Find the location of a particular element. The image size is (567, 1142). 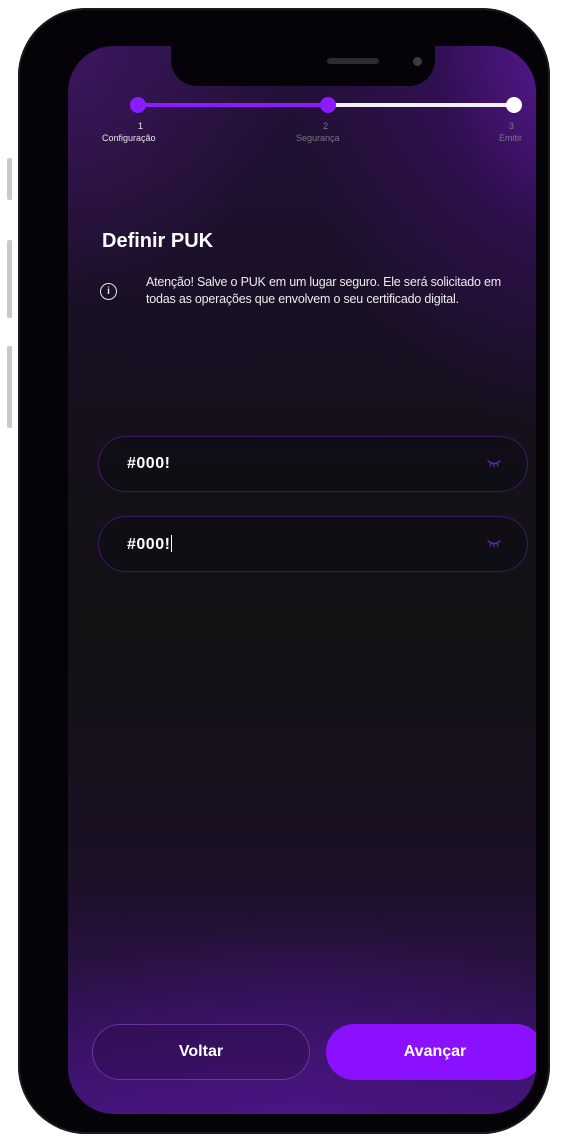

notch is located at coordinates (303, 66).